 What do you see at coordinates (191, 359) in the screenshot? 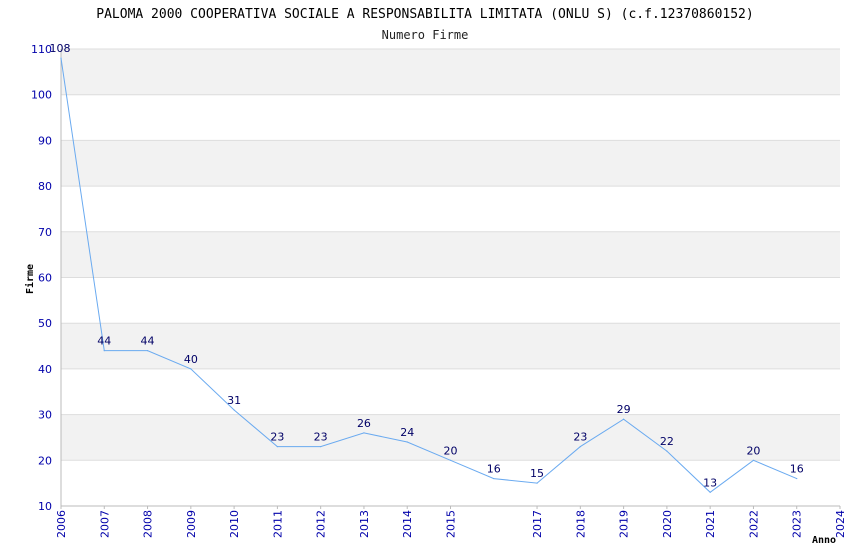
I see `data-label: 40` at bounding box center [191, 359].